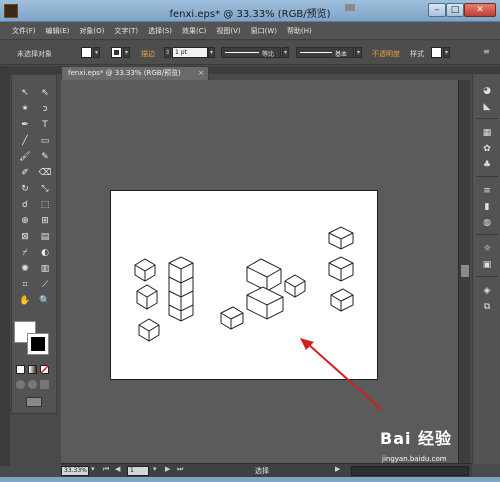 Image resolution: width=500 pixels, height=482 pixels. What do you see at coordinates (25, 221) in the screenshot?
I see `shape-builder-tool-icon: ⊕` at bounding box center [25, 221].